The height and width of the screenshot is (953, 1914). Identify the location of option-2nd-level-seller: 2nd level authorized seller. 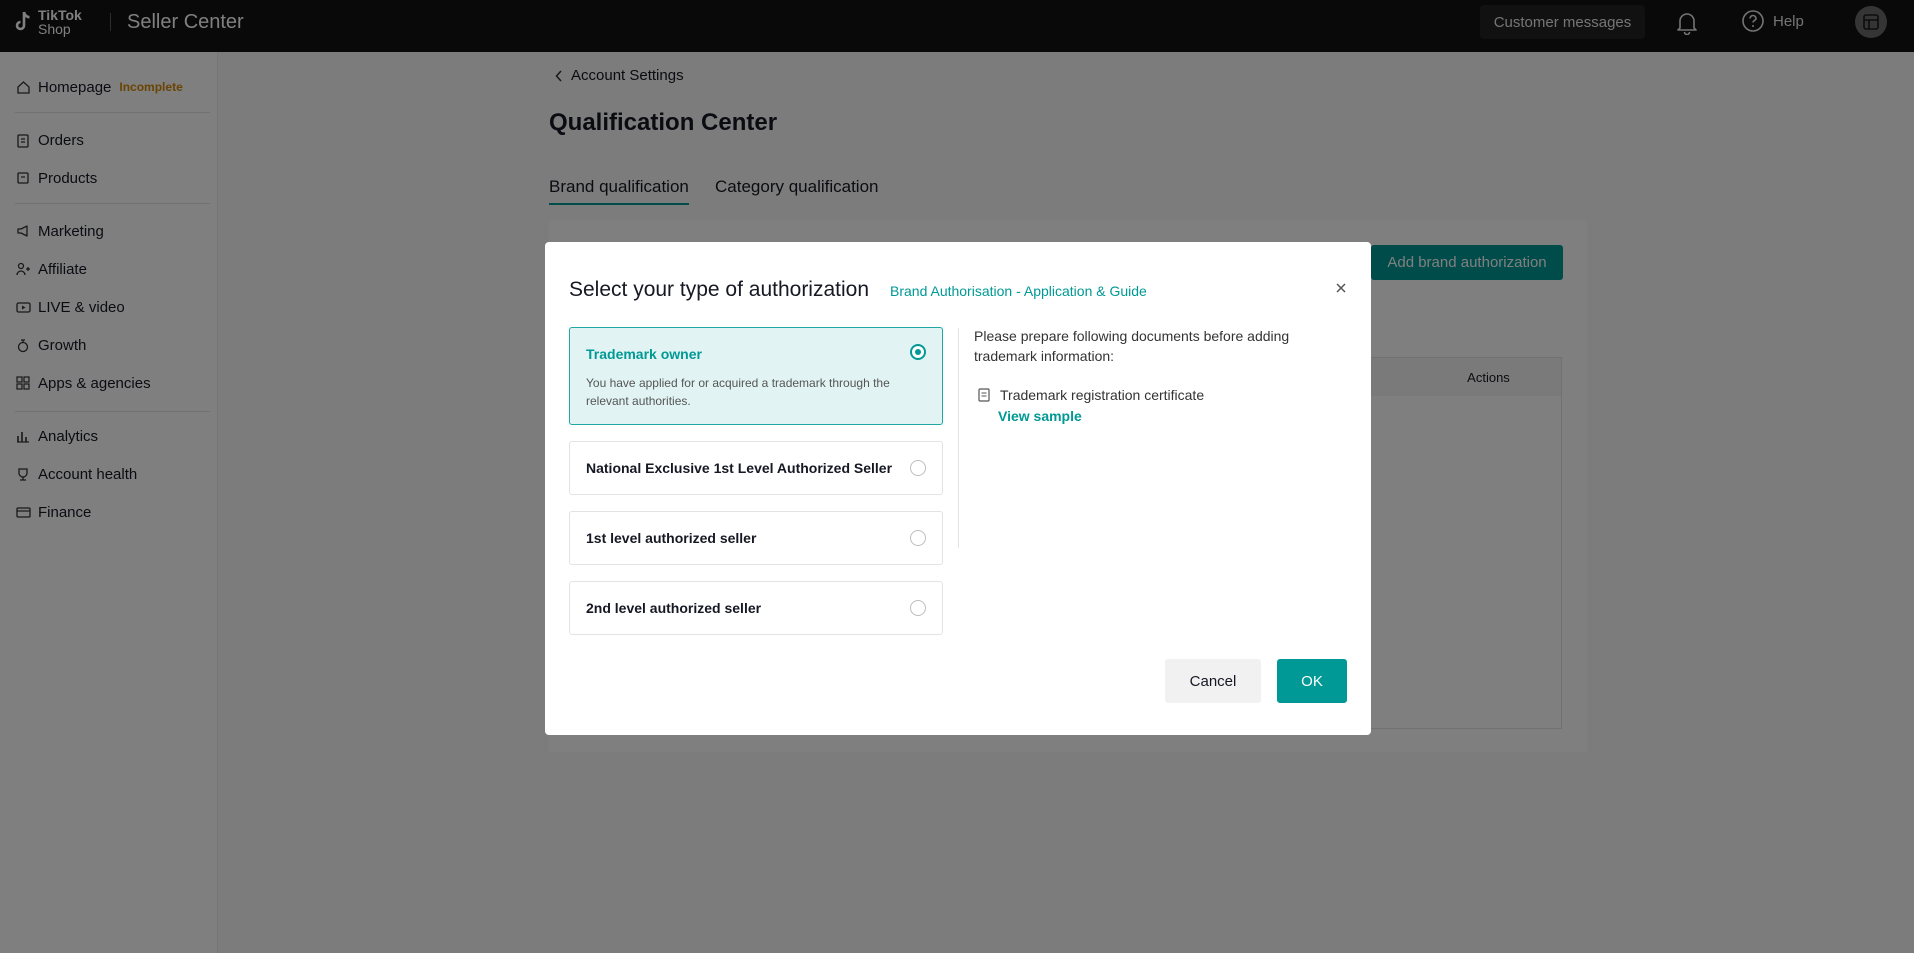
(756, 608).